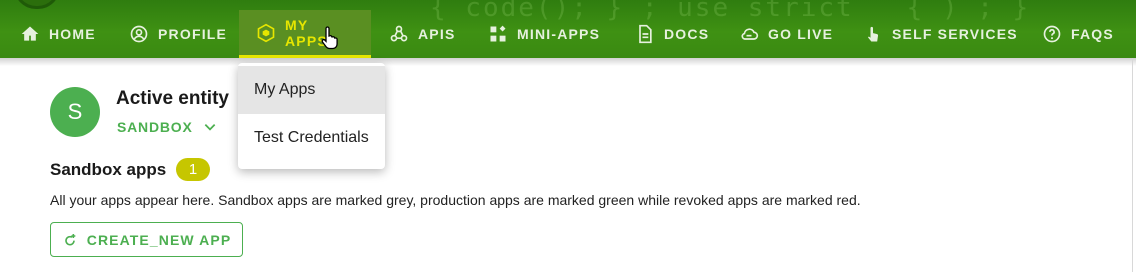  What do you see at coordinates (108, 169) in the screenshot?
I see `section-title: Sandbox apps` at bounding box center [108, 169].